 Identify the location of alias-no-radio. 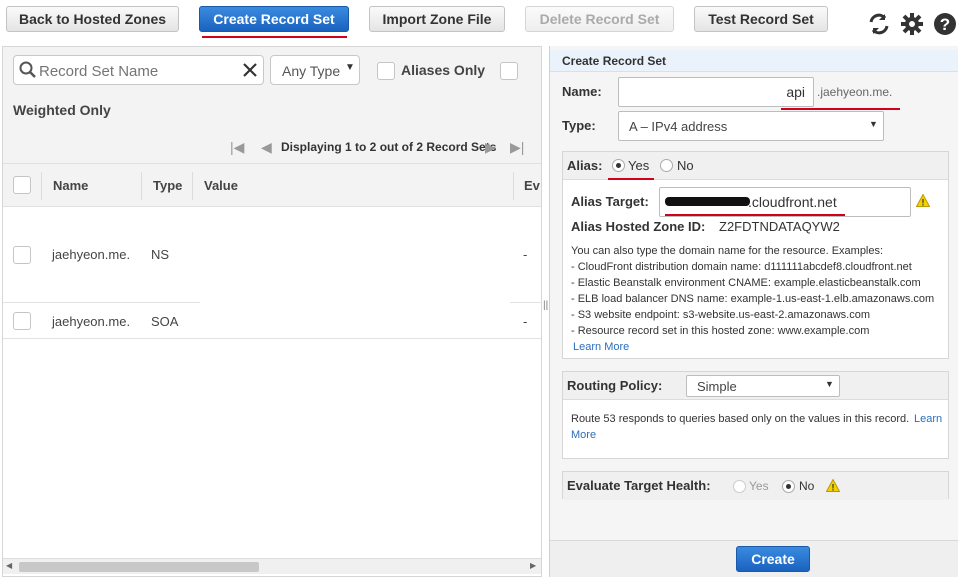
(666, 165).